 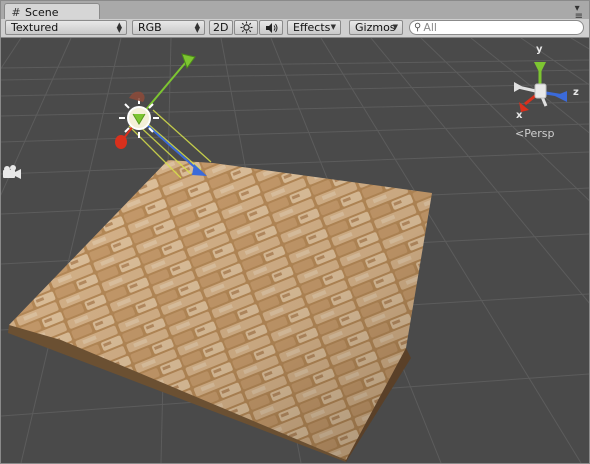 I want to click on effects-dropdown: Effects ▼, so click(x=314, y=27).